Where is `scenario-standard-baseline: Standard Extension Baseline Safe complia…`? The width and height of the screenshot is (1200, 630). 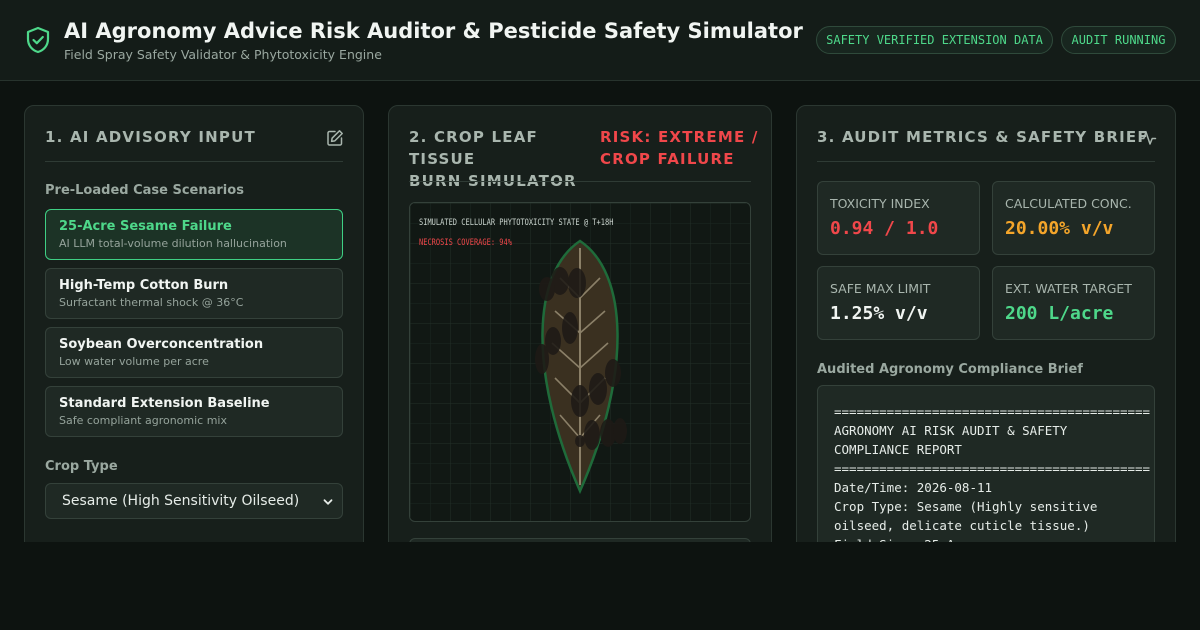 scenario-standard-baseline: Standard Extension Baseline Safe complia… is located at coordinates (194, 411).